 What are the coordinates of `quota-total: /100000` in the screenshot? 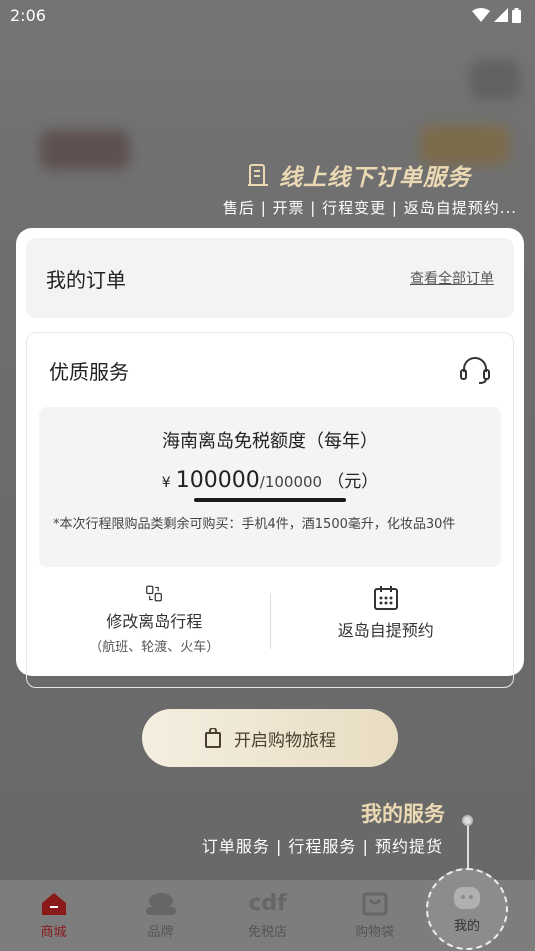 It's located at (291, 482).